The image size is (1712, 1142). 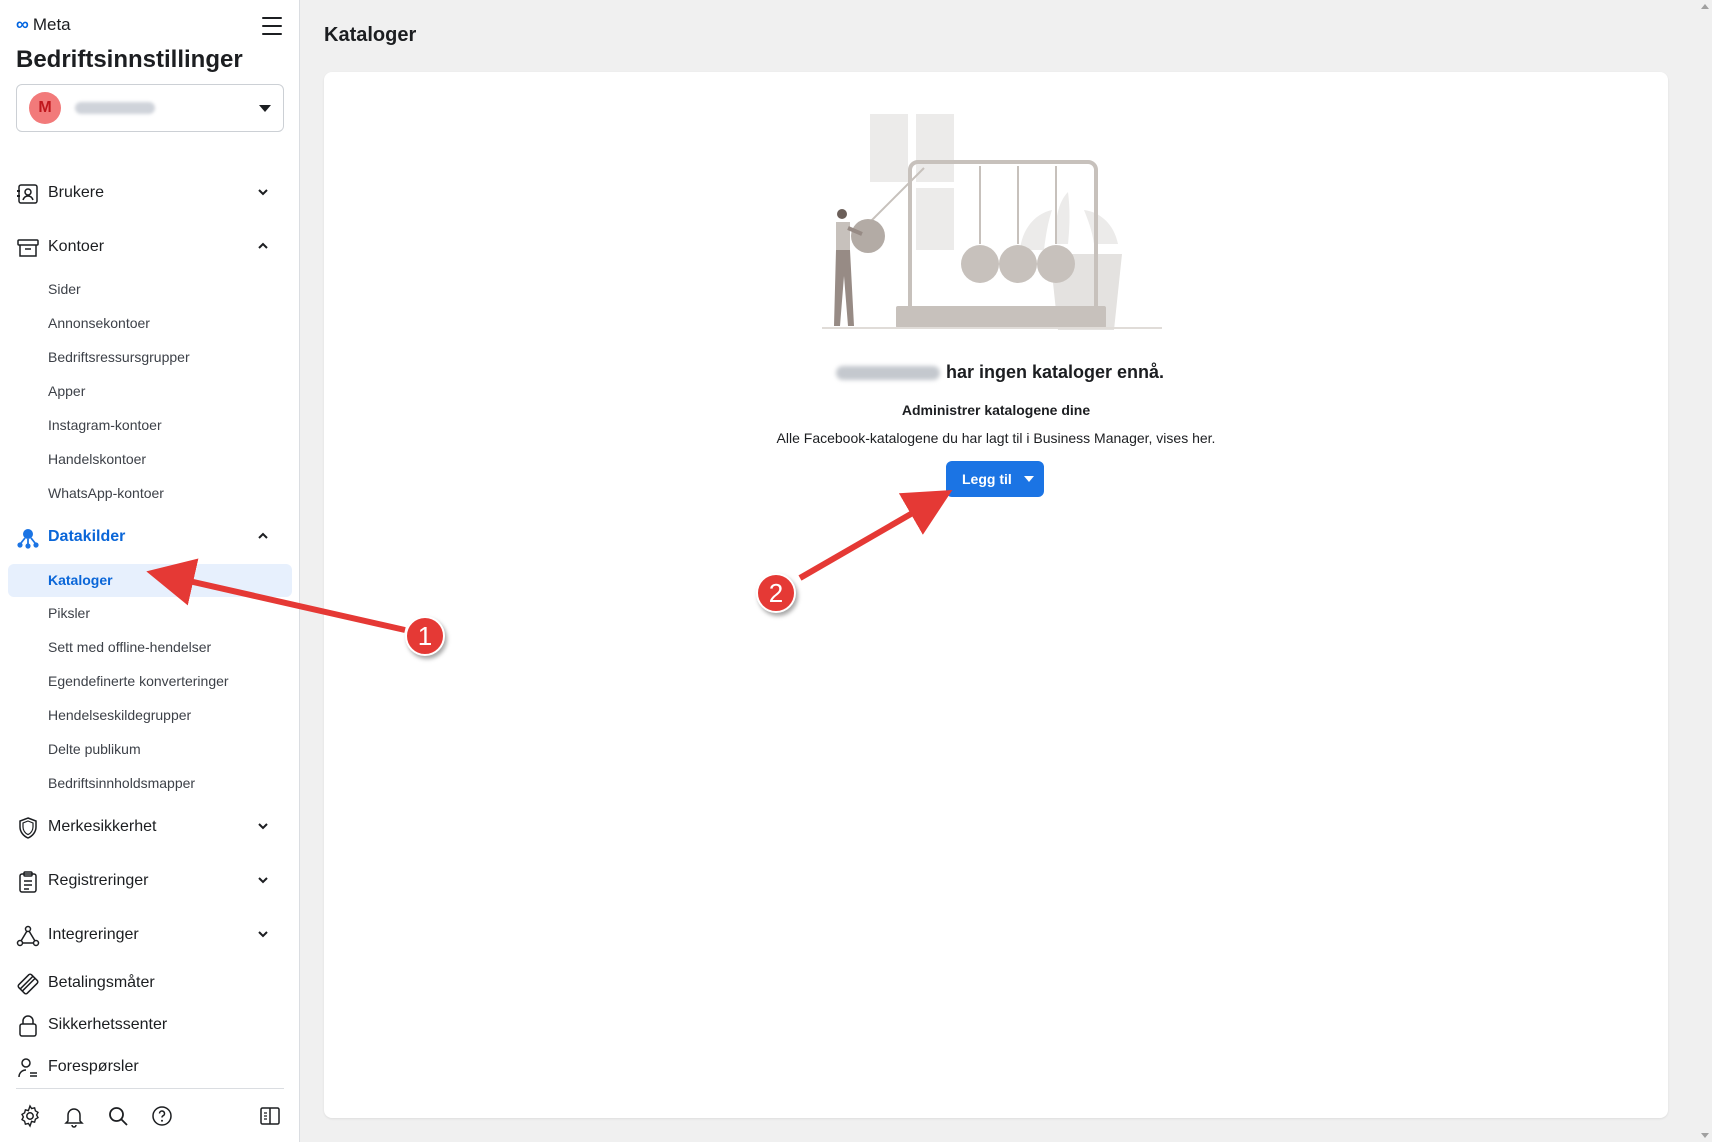 I want to click on business-avatar: M, so click(x=45, y=108).